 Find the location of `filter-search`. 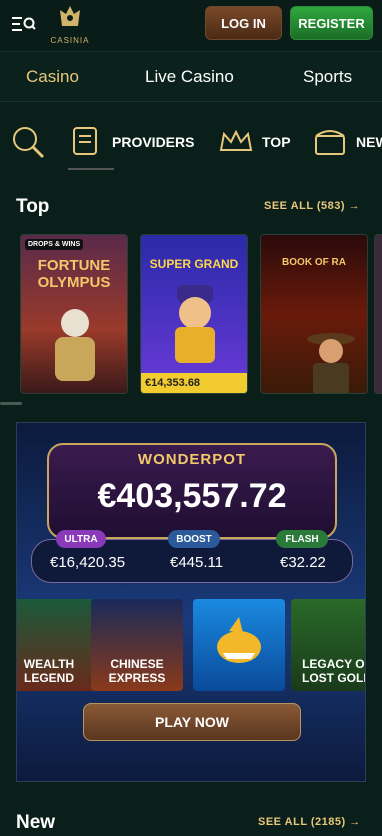

filter-search is located at coordinates (28, 142).